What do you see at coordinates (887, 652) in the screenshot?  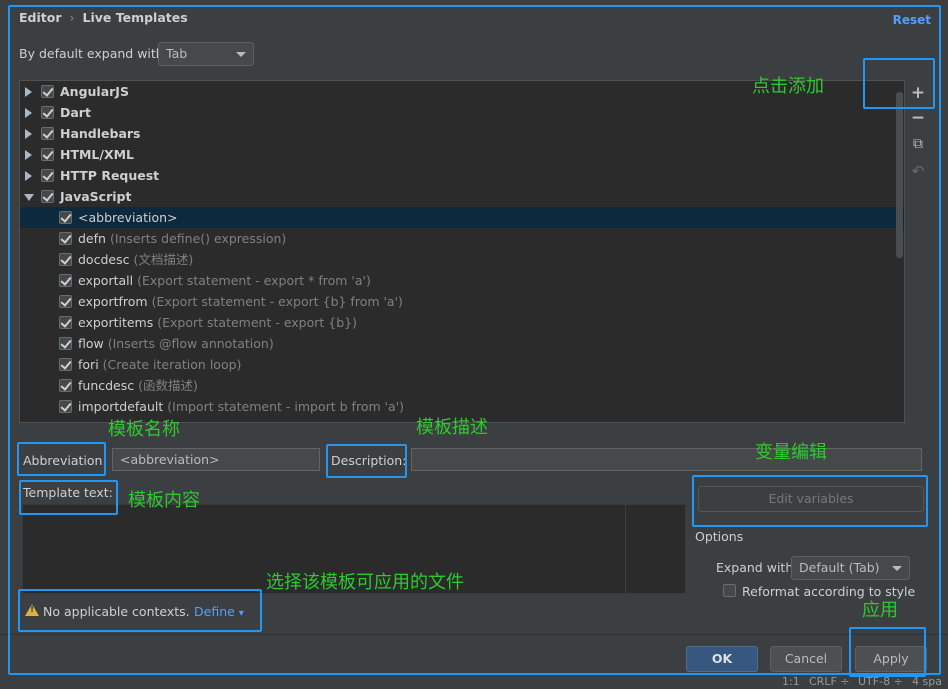 I see `apply-highlight-box` at bounding box center [887, 652].